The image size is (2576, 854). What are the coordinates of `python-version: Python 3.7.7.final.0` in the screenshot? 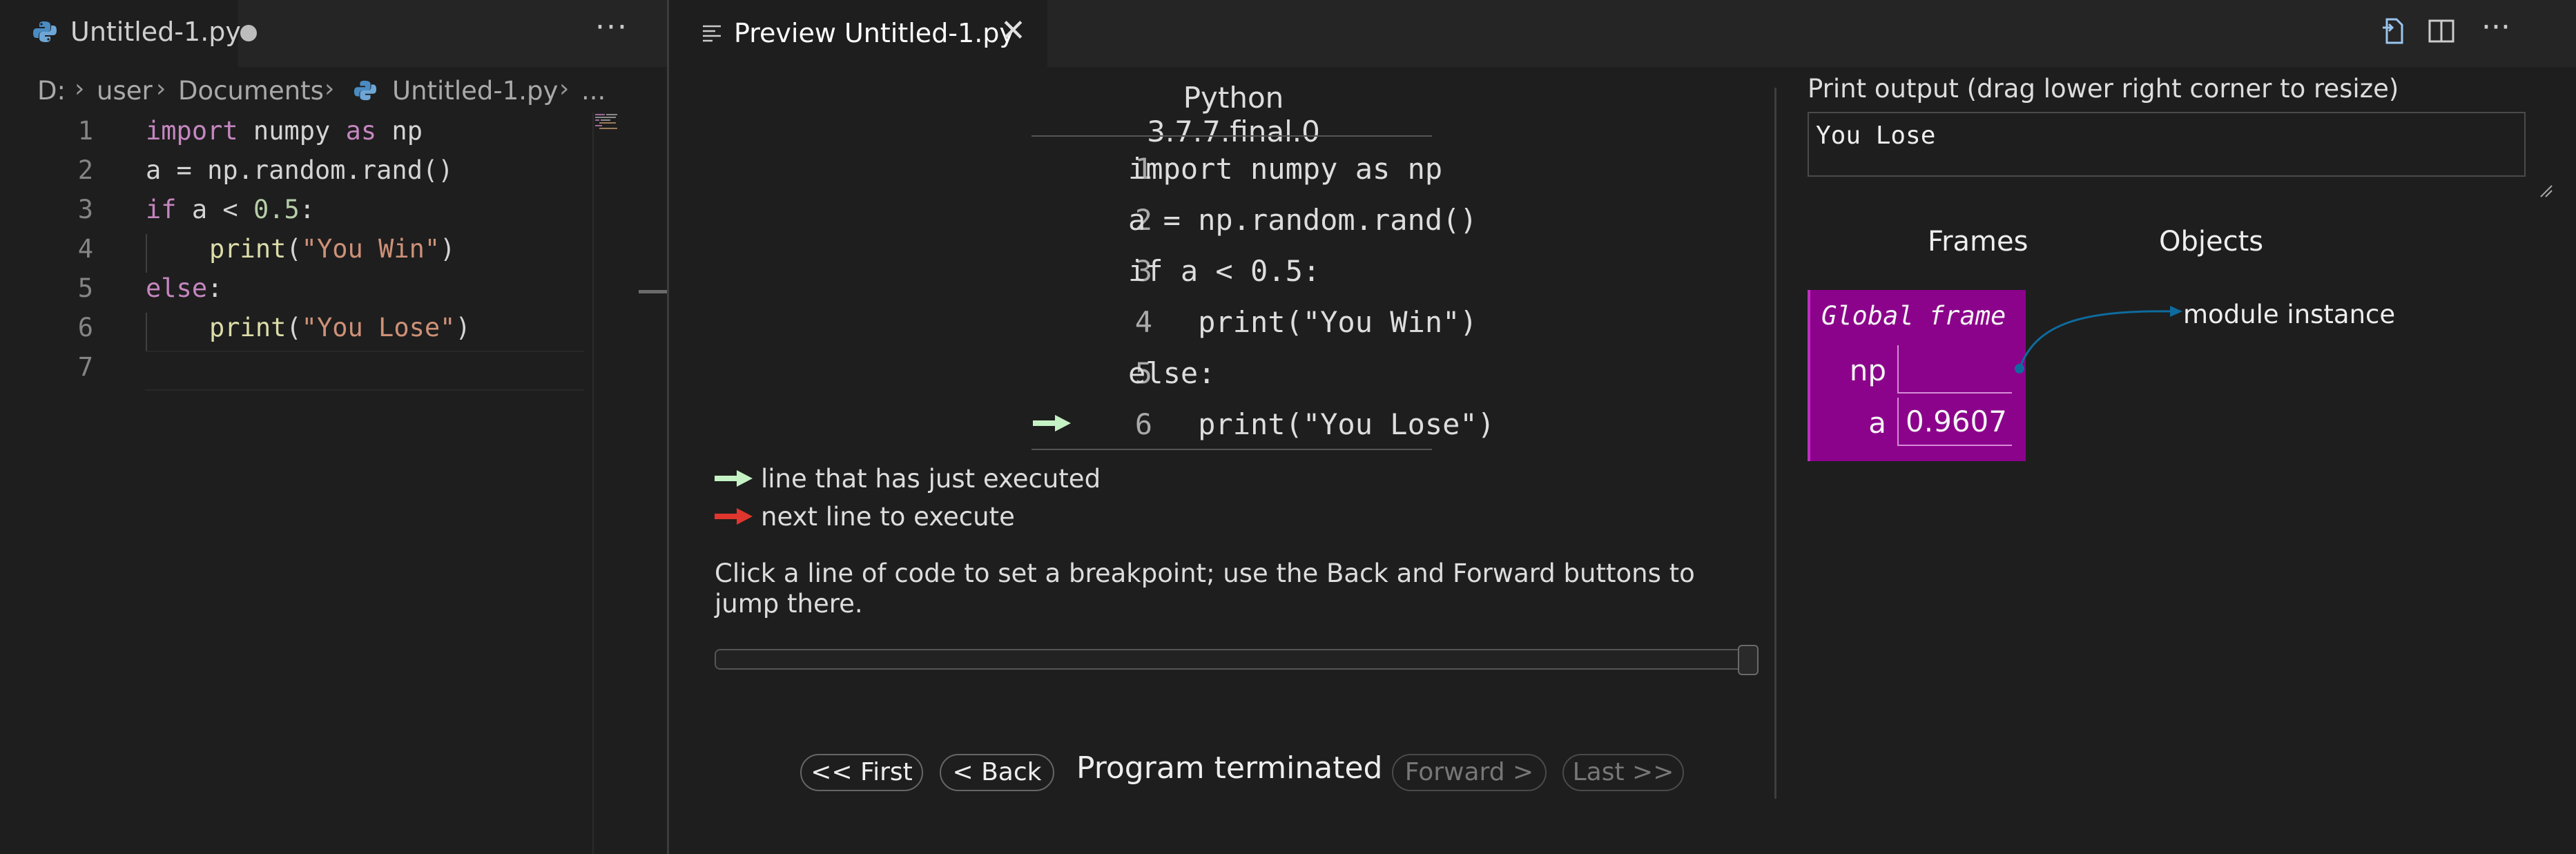 It's located at (1234, 114).